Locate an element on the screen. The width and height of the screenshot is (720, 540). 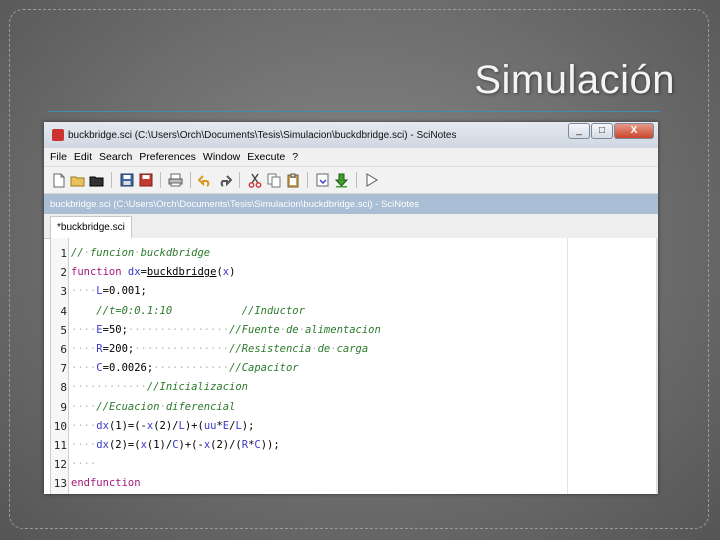
paste-icon is located at coordinates (292, 180).